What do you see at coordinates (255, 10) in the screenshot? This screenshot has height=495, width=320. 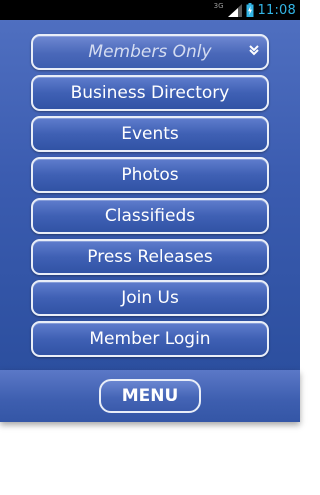 I see `status-icons: 3G 11:08` at bounding box center [255, 10].